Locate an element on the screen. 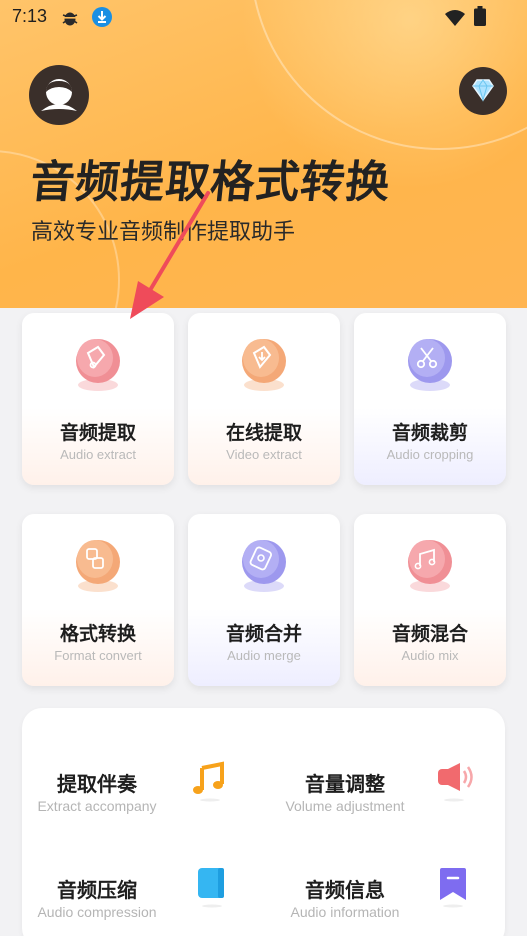 Image resolution: width=527 pixels, height=936 pixels. card-audio-mix: 音频混合 Audio mix is located at coordinates (430, 600).